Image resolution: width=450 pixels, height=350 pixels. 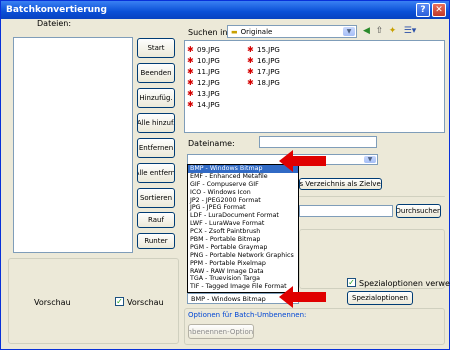 I want to click on format-option: RAW - RAW Image Data, so click(x=243, y=272).